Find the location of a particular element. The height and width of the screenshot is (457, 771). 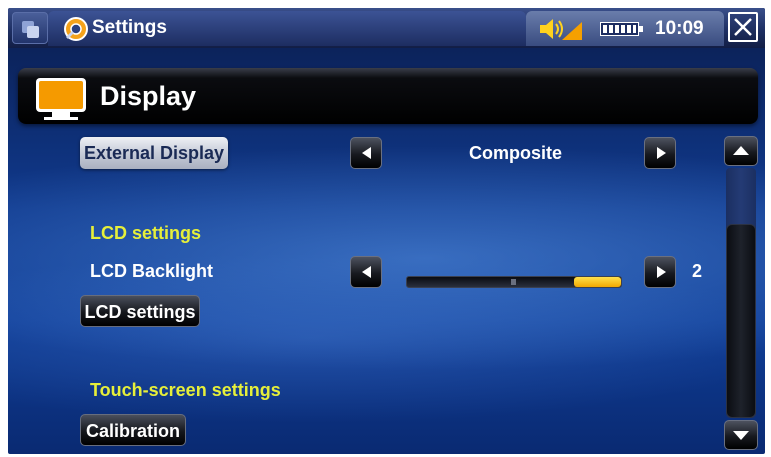

external-display-prev-button is located at coordinates (366, 153).